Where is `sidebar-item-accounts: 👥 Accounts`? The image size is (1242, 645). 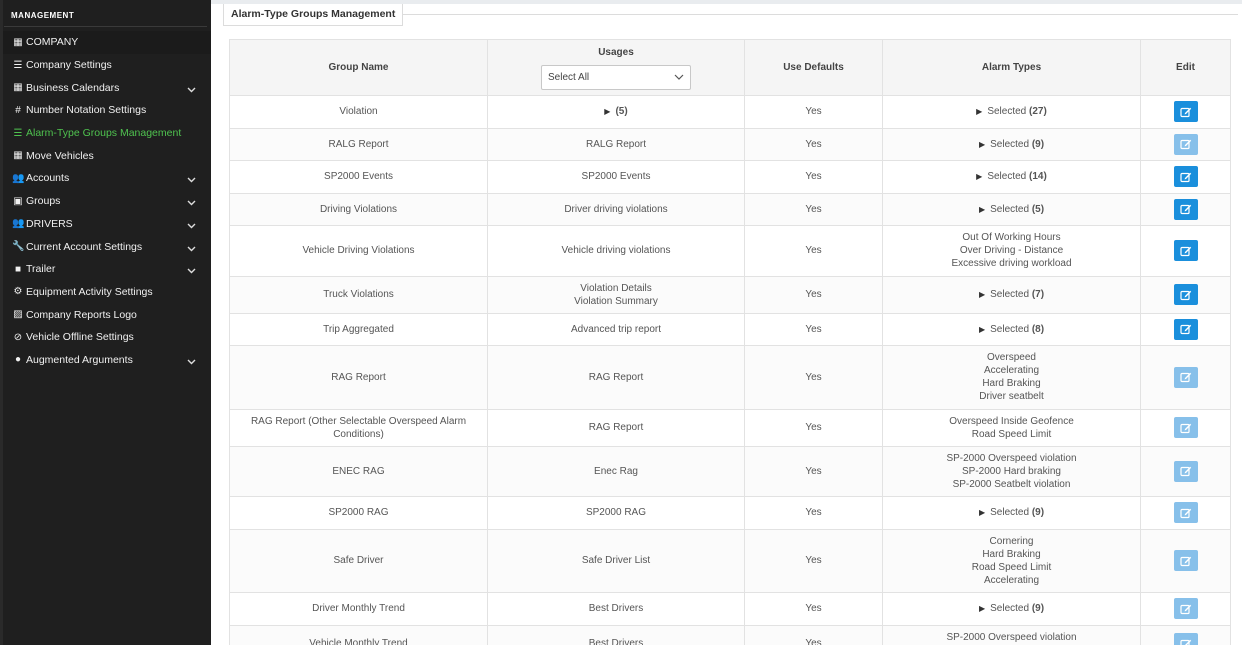
sidebar-item-accounts: 👥 Accounts is located at coordinates (105, 178).